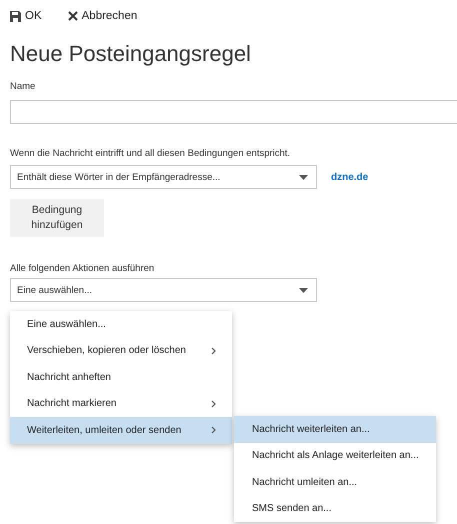 The height and width of the screenshot is (524, 457). Describe the element at coordinates (103, 16) in the screenshot. I see `cancel-button: Abbrechen` at that location.